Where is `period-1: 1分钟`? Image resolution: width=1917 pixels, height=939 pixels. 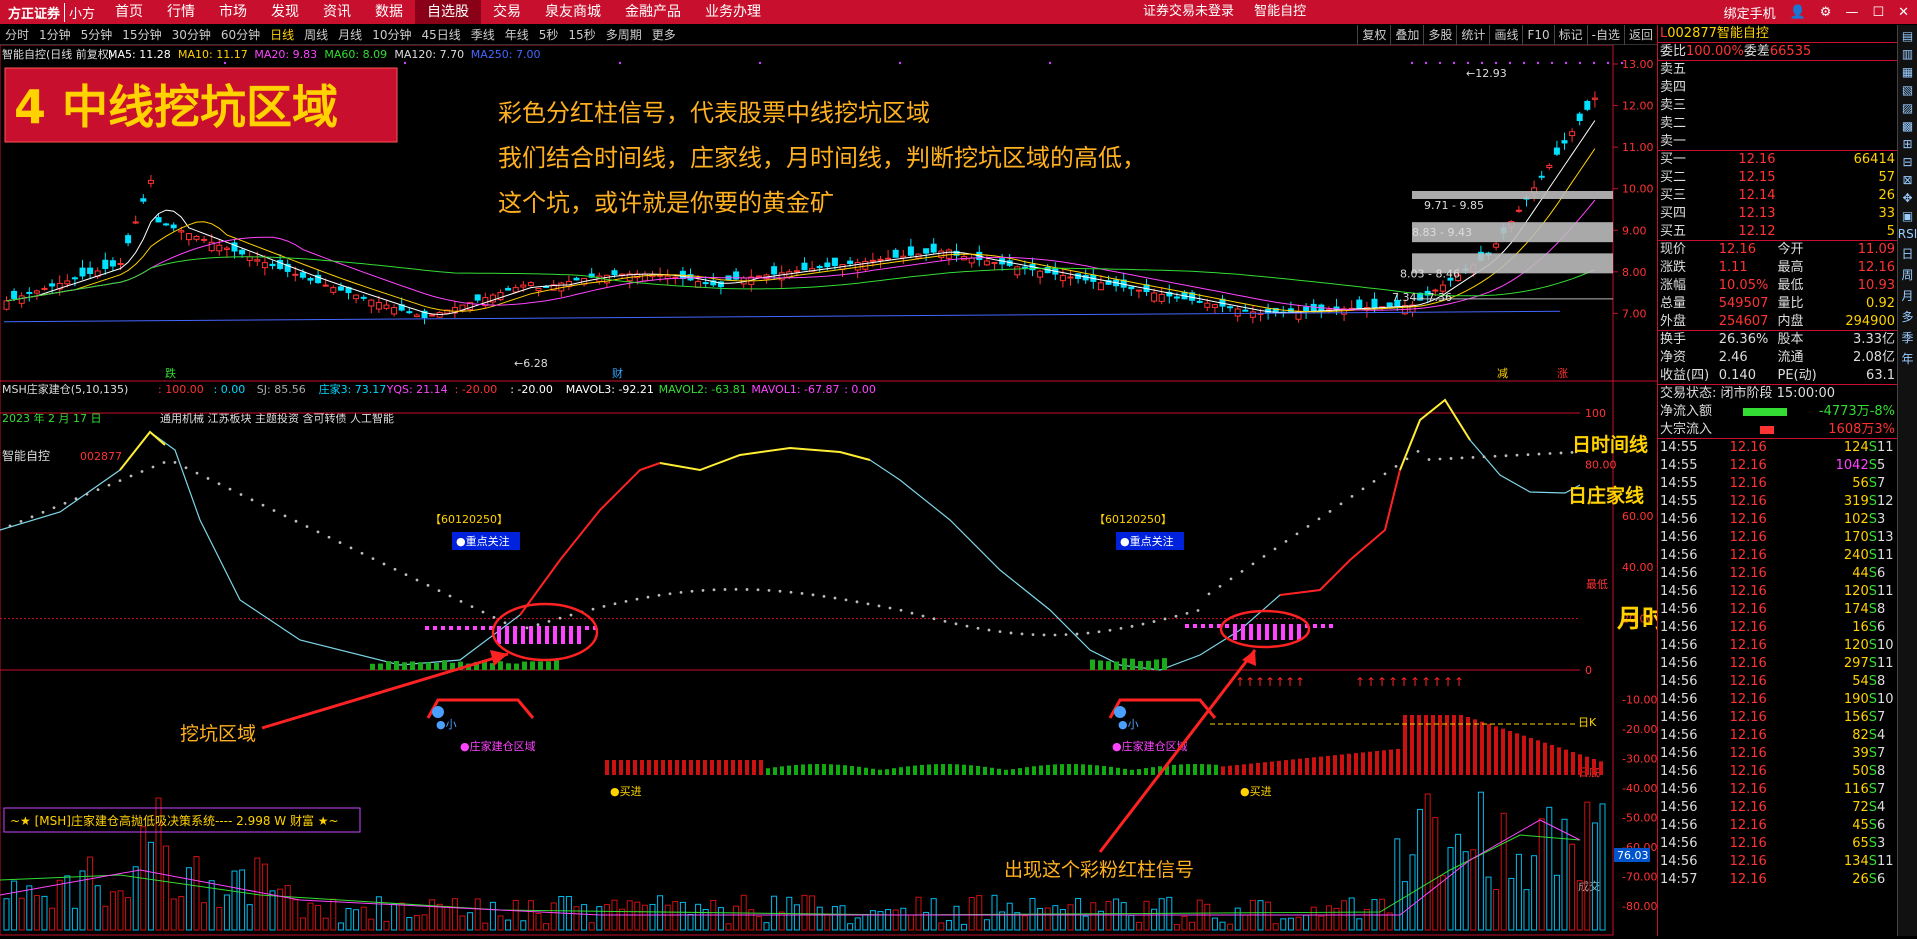 period-1: 1分钟 is located at coordinates (55, 35).